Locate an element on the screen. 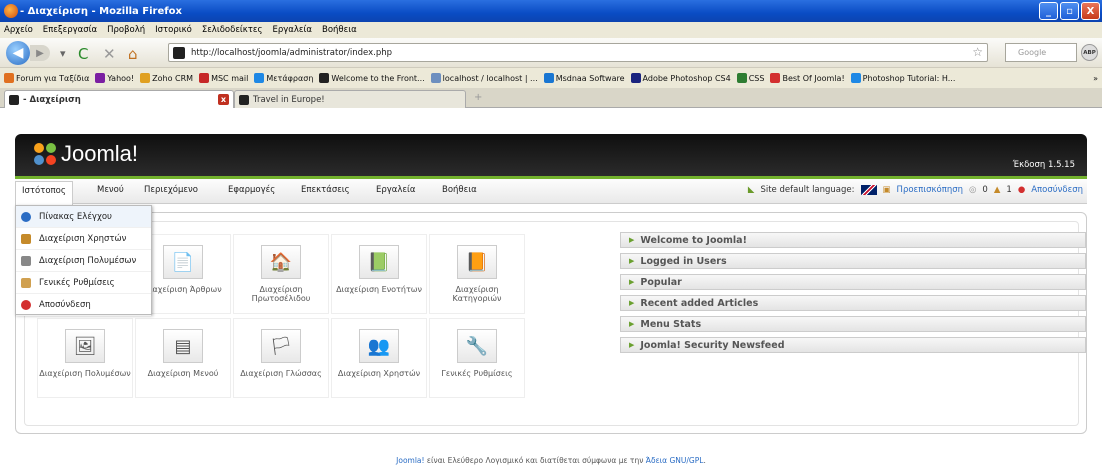 Image resolution: width=1102 pixels, height=466 pixels. menu-bookmarks: Σελιδοδείκτες is located at coordinates (232, 30).